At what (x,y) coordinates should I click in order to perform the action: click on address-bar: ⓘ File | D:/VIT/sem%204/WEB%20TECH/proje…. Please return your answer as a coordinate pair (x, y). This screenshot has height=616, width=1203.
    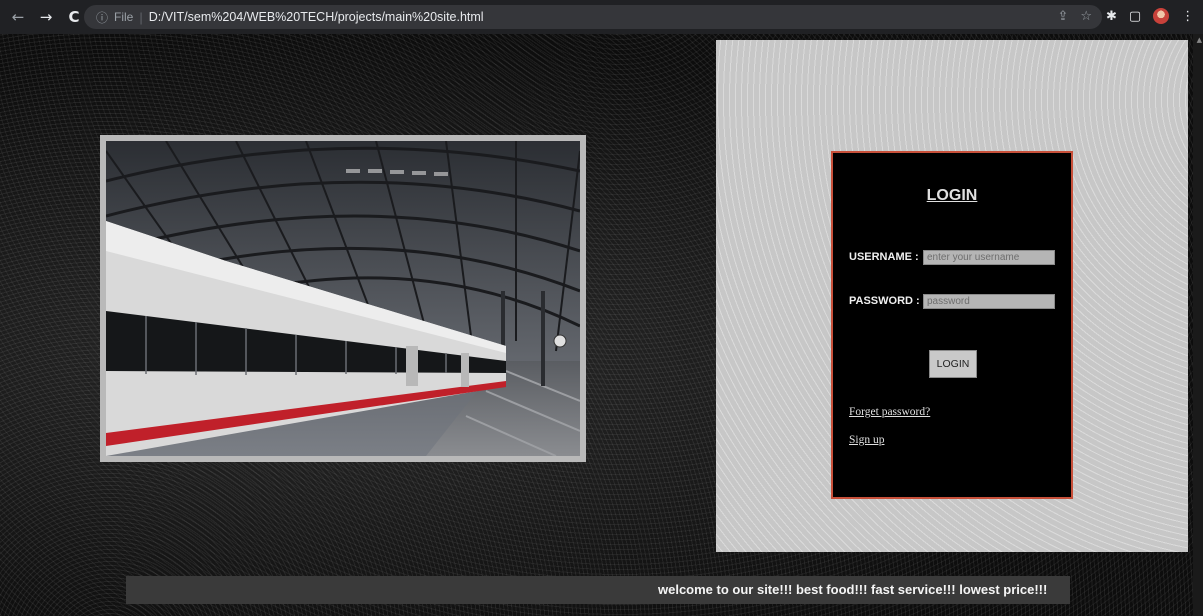
    Looking at the image, I should click on (593, 17).